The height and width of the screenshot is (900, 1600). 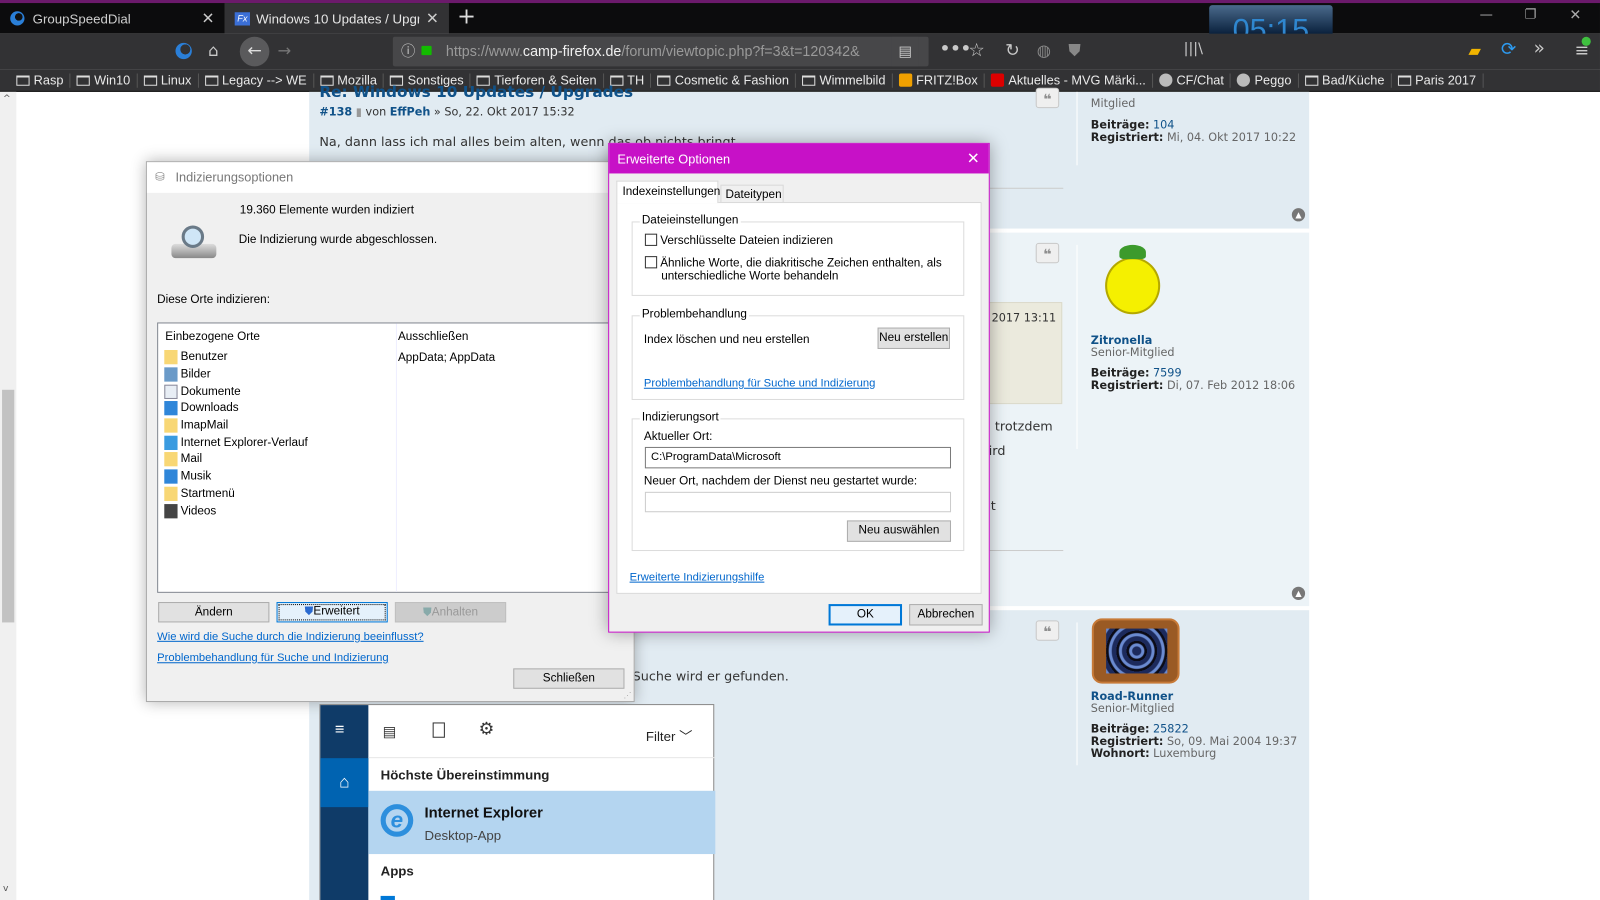 What do you see at coordinates (214, 612) in the screenshot?
I see `change-button: Ändern` at bounding box center [214, 612].